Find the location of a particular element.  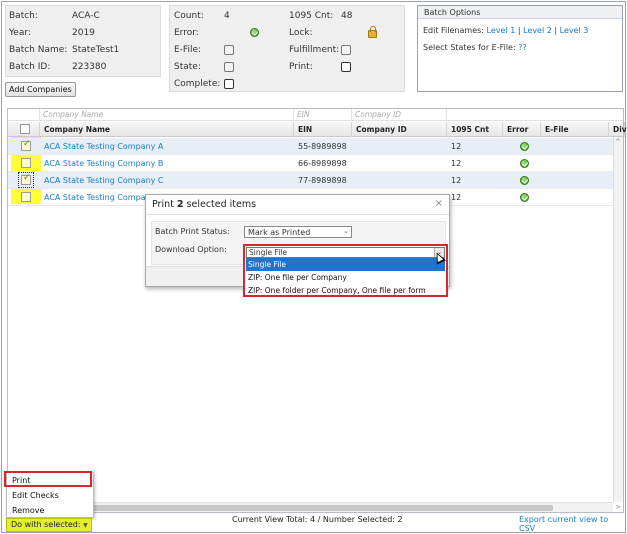

select-states-link: ?? is located at coordinates (522, 47).